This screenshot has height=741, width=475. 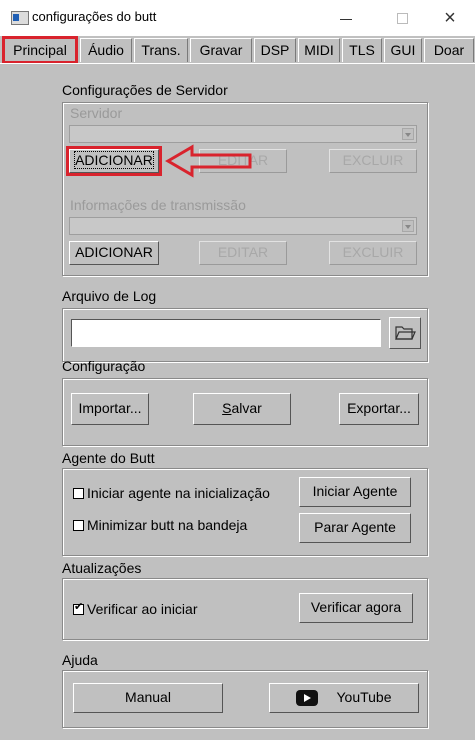 What do you see at coordinates (78, 607) in the screenshot?
I see `checkbox-box-checked` at bounding box center [78, 607].